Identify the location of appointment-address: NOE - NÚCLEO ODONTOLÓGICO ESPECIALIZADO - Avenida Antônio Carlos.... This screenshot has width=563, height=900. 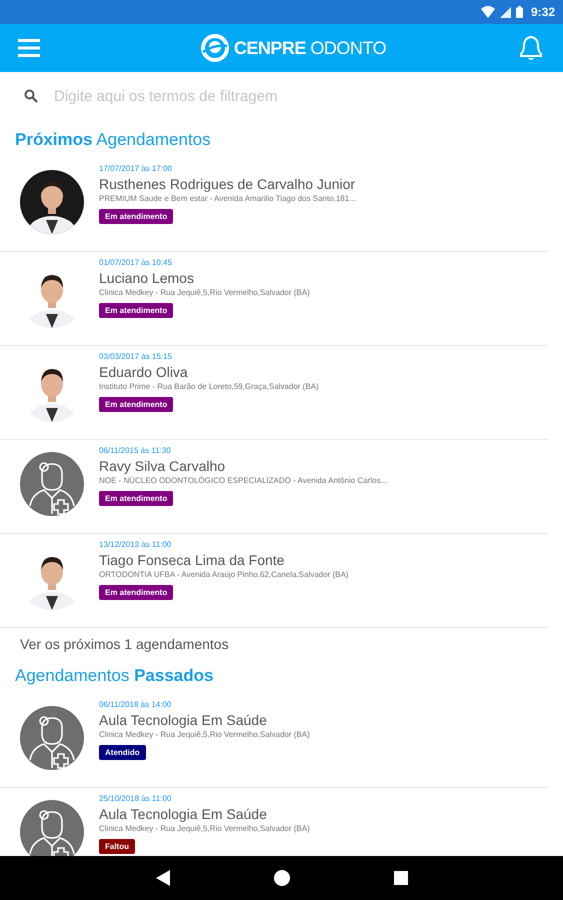
(243, 481).